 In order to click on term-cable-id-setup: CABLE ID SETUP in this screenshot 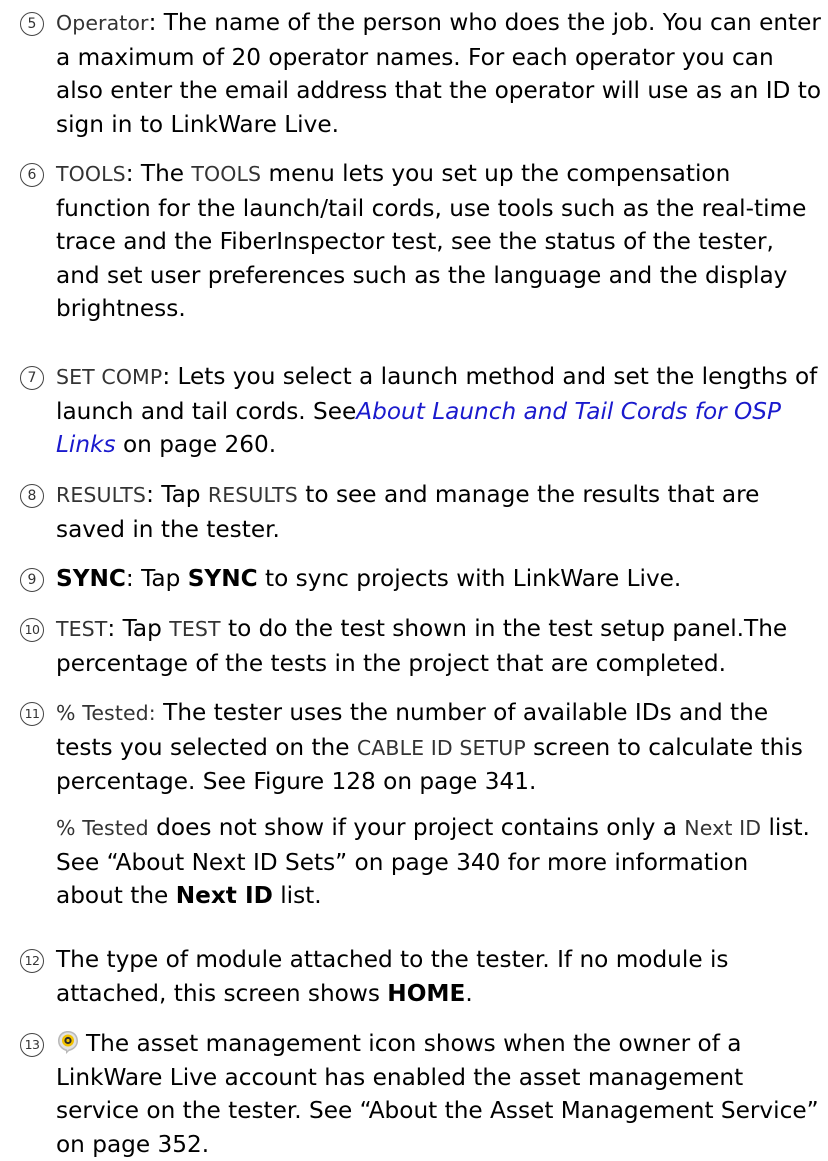, I will do `click(441, 747)`.